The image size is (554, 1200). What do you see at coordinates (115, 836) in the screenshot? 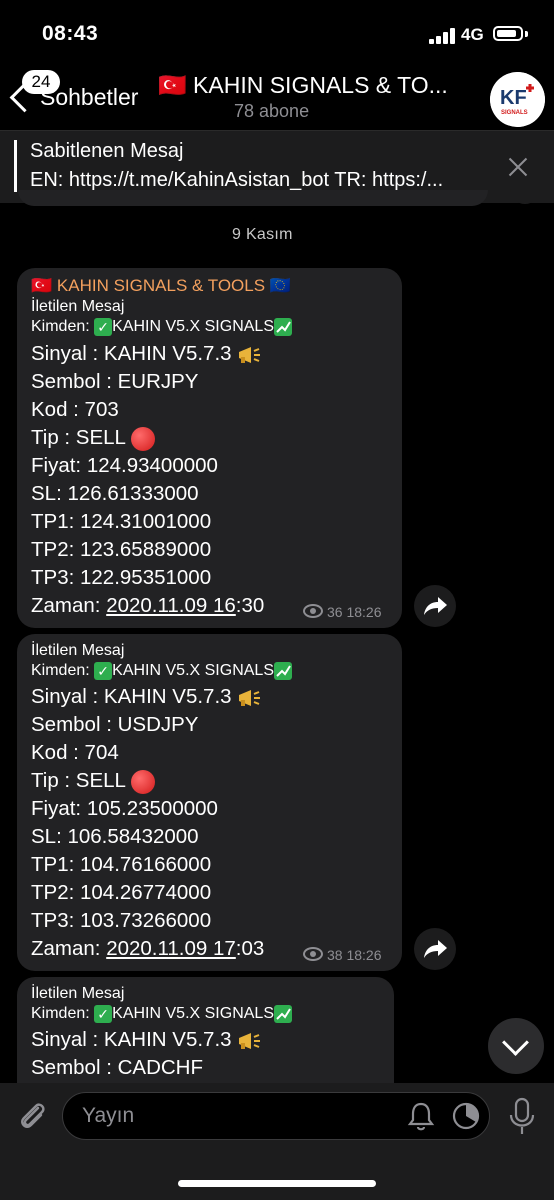
I see `sl-line: SL: 106.58432000` at bounding box center [115, 836].